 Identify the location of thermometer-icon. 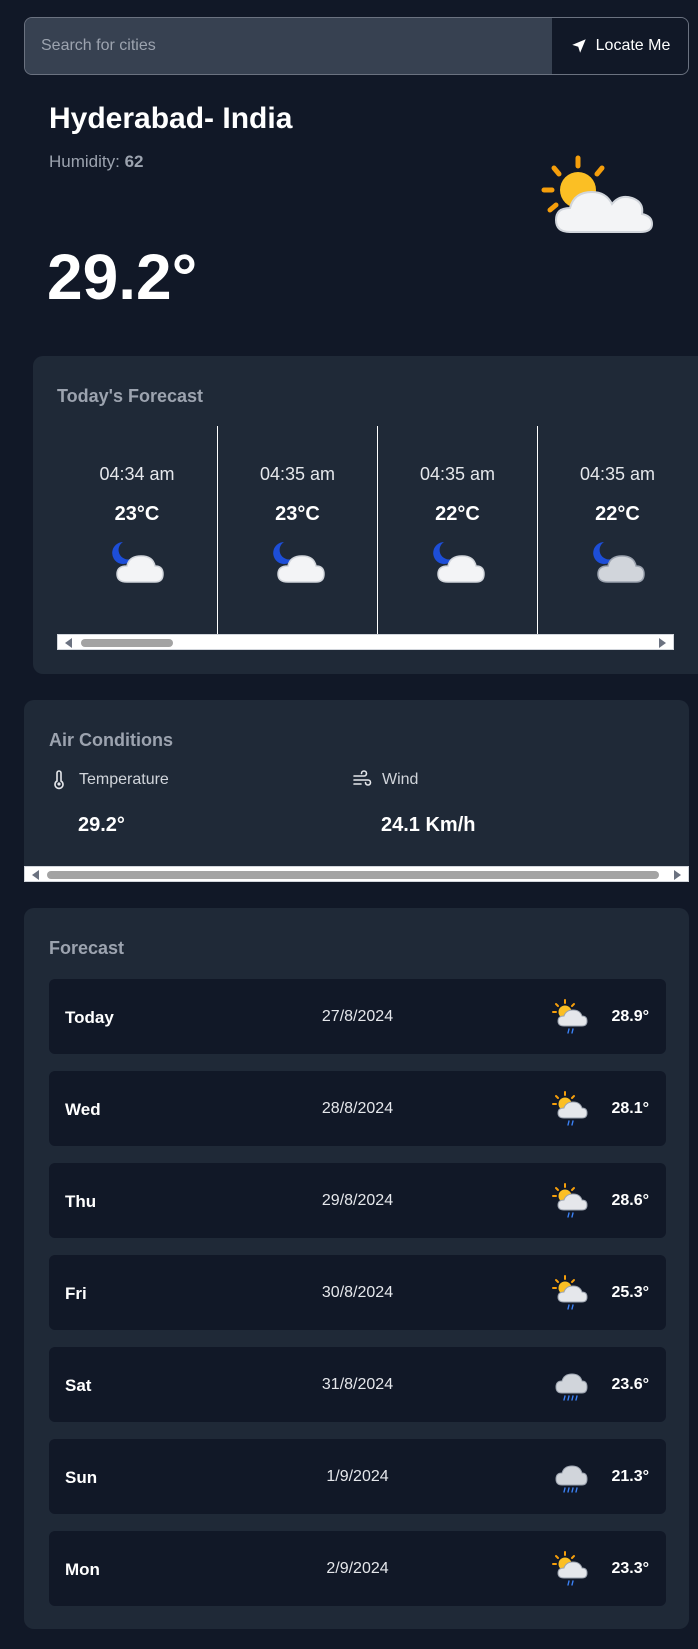
(59, 780).